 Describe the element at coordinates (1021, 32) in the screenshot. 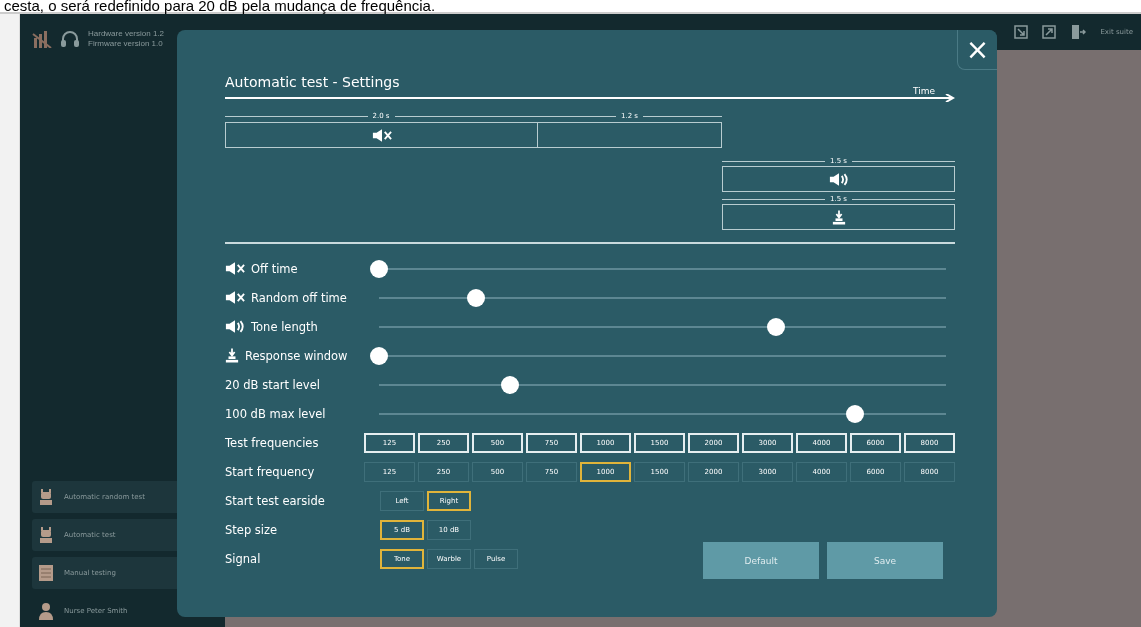

I see `minimize-window-icon` at that location.